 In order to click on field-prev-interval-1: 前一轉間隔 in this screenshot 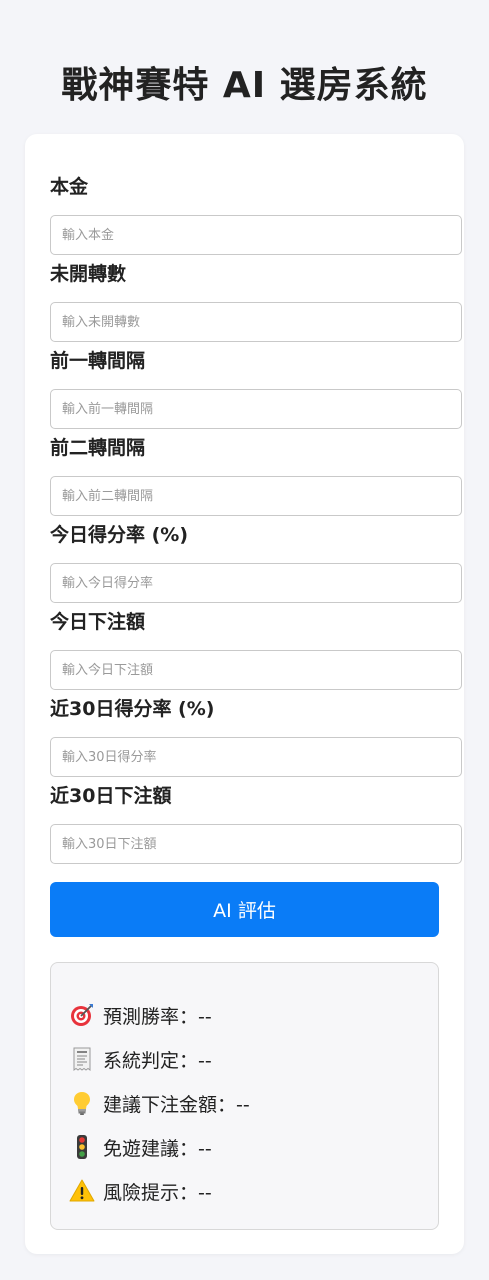, I will do `click(256, 387)`.